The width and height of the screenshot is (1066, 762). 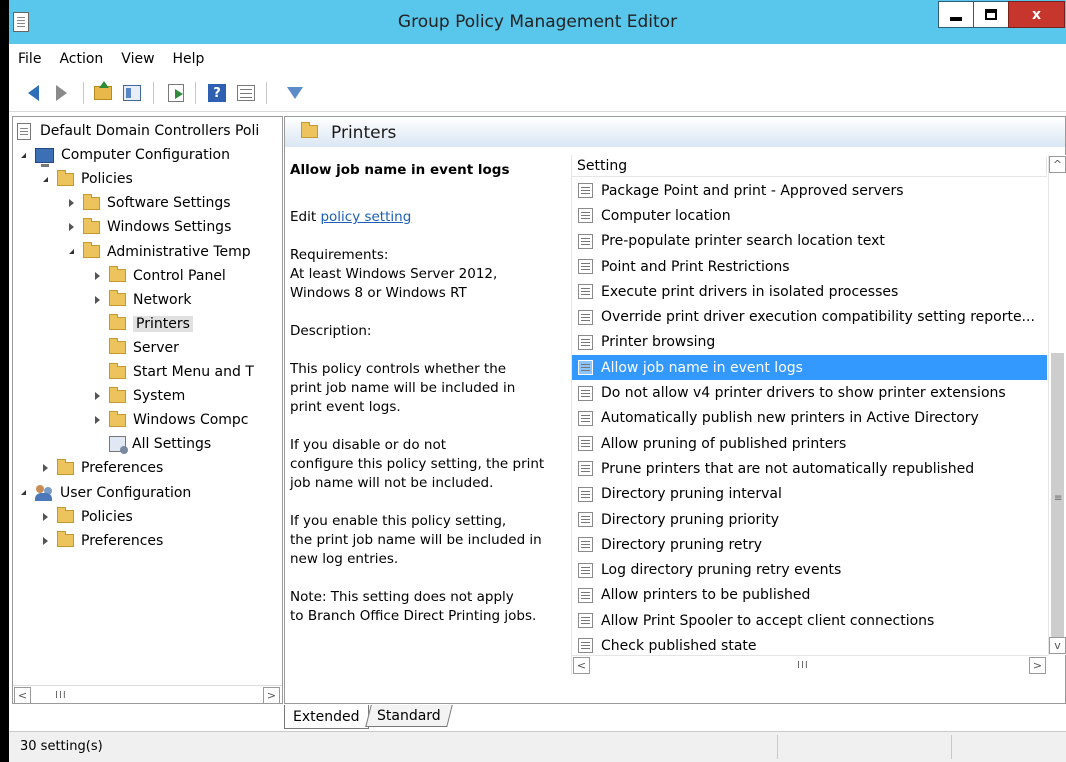 I want to click on export-list-button, so click(x=176, y=93).